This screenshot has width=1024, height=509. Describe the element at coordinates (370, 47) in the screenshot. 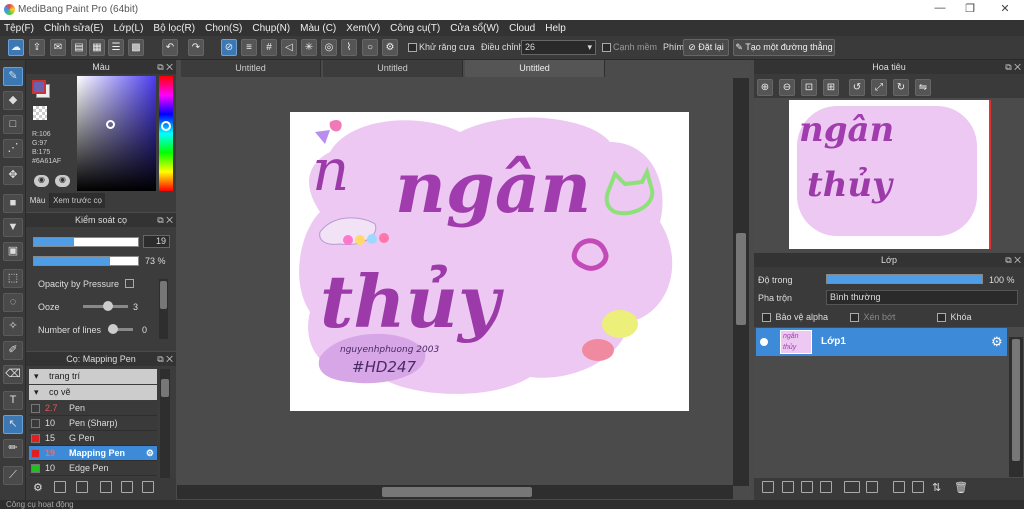

I see `circle-snap-icon: ○` at that location.